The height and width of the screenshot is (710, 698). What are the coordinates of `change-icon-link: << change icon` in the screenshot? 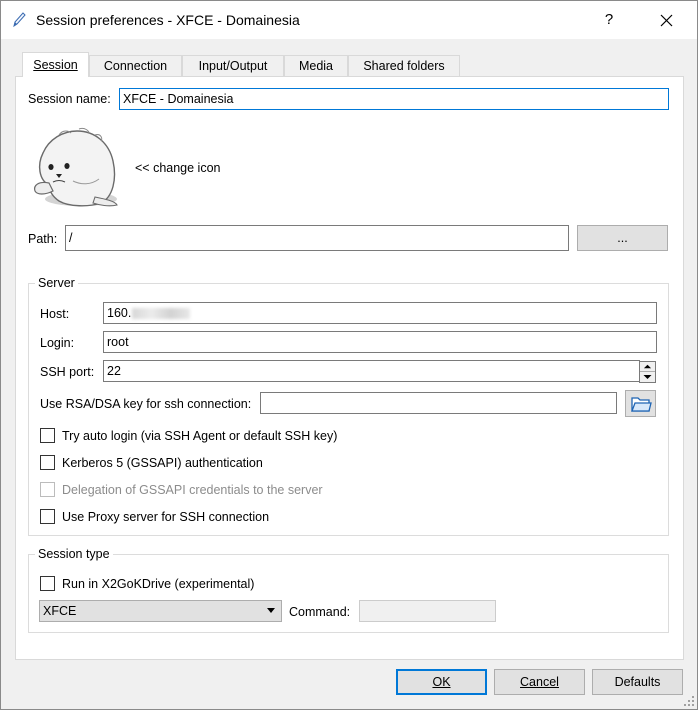 It's located at (178, 168).